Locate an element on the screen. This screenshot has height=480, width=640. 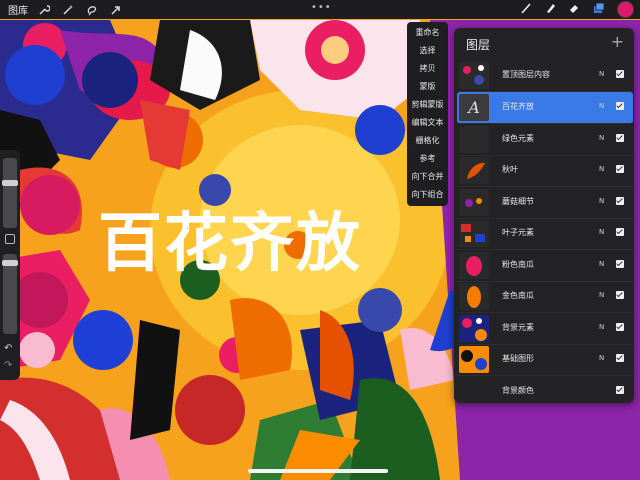
layer-name: 绿色元素 is located at coordinates (518, 138).